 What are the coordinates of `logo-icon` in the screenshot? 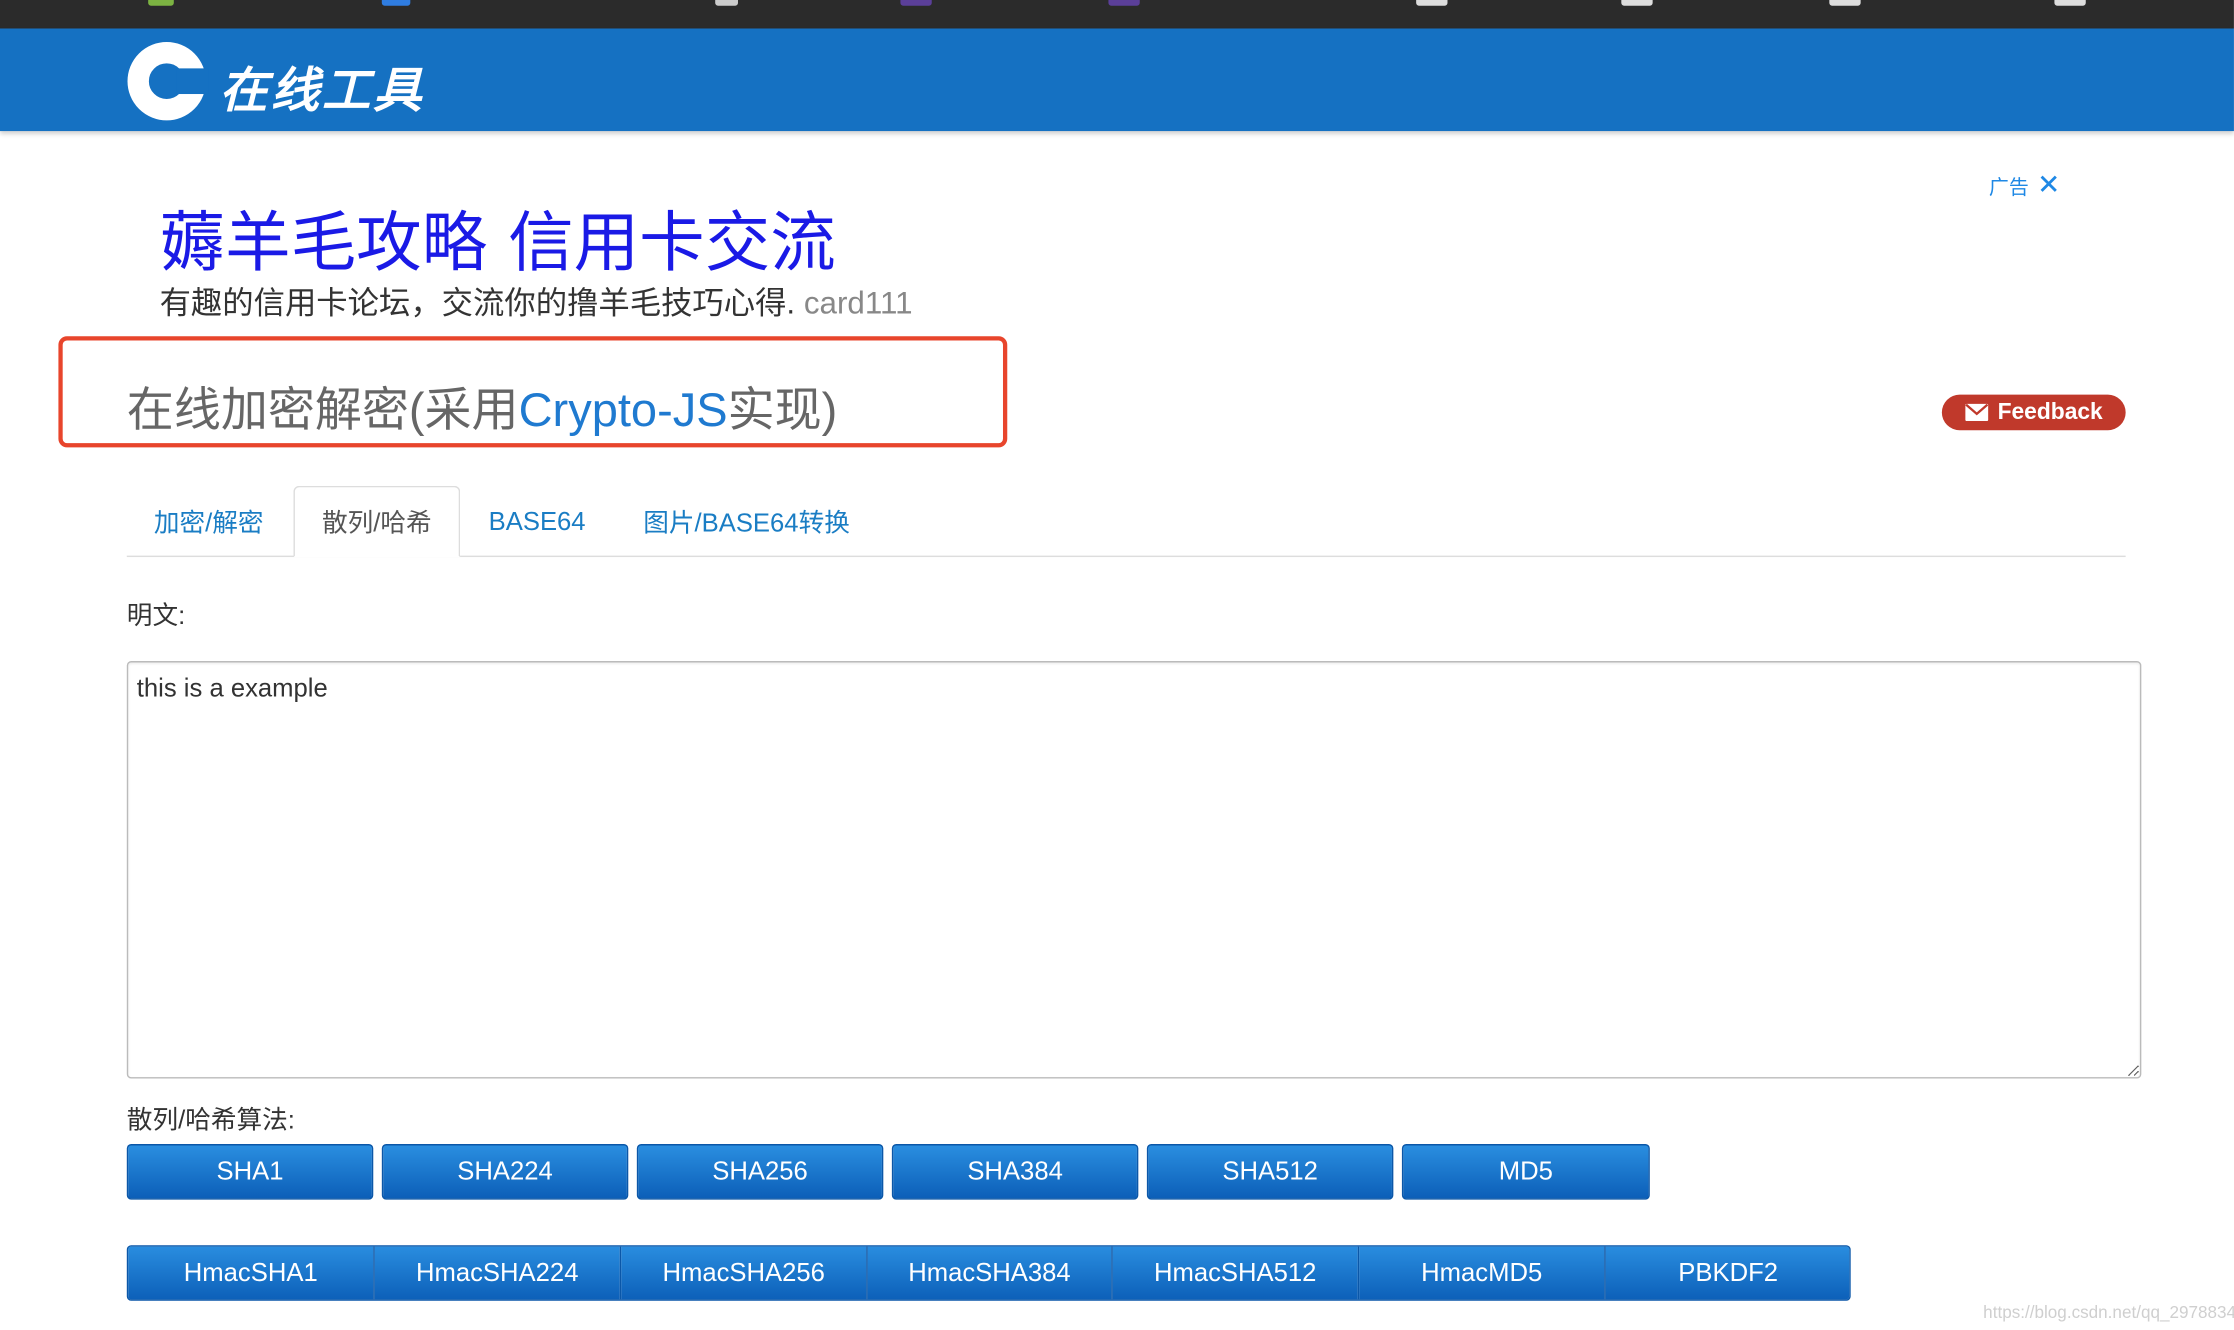 It's located at (167, 81).